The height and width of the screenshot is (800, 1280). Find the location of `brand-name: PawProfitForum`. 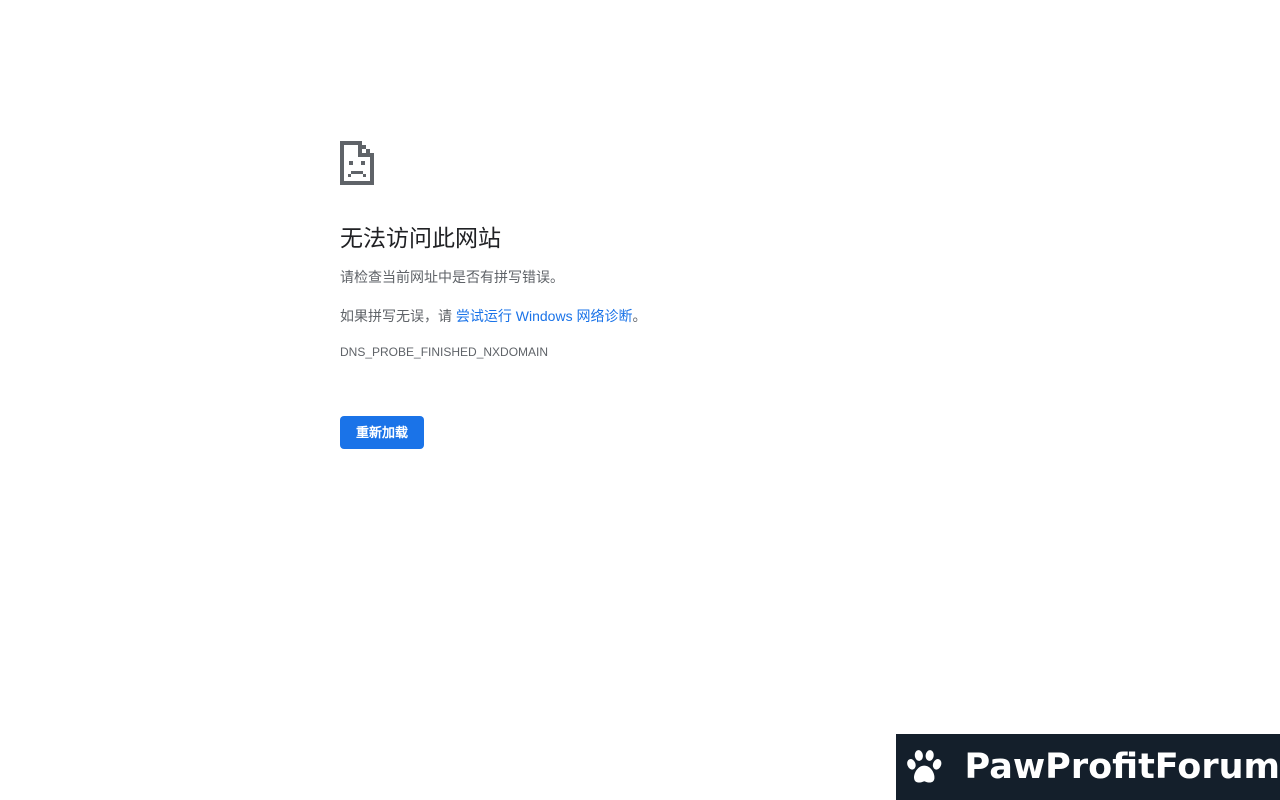

brand-name: PawProfitForum is located at coordinates (1122, 767).